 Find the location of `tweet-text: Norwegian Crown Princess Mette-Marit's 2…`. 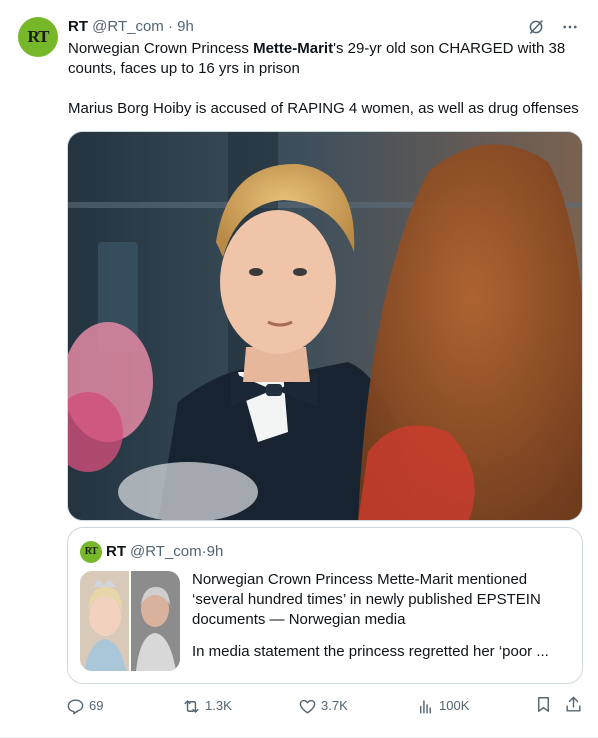

tweet-text: Norwegian Crown Princess Mette-Marit's 2… is located at coordinates (327, 79).